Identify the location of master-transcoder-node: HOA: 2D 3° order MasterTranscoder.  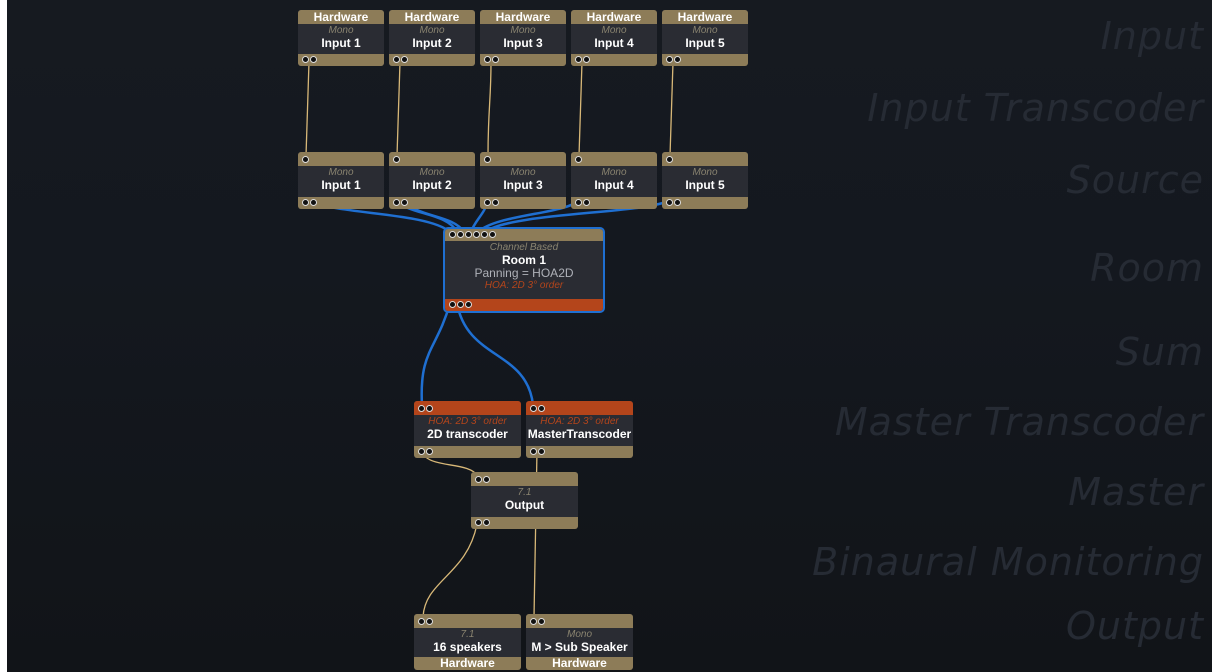
(579, 429).